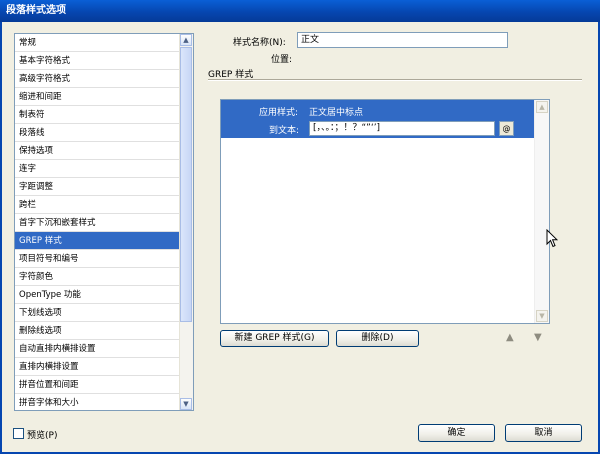 The width and height of the screenshot is (600, 454). Describe the element at coordinates (336, 111) in the screenshot. I see `apply-style-value: 正文居中标点` at that location.